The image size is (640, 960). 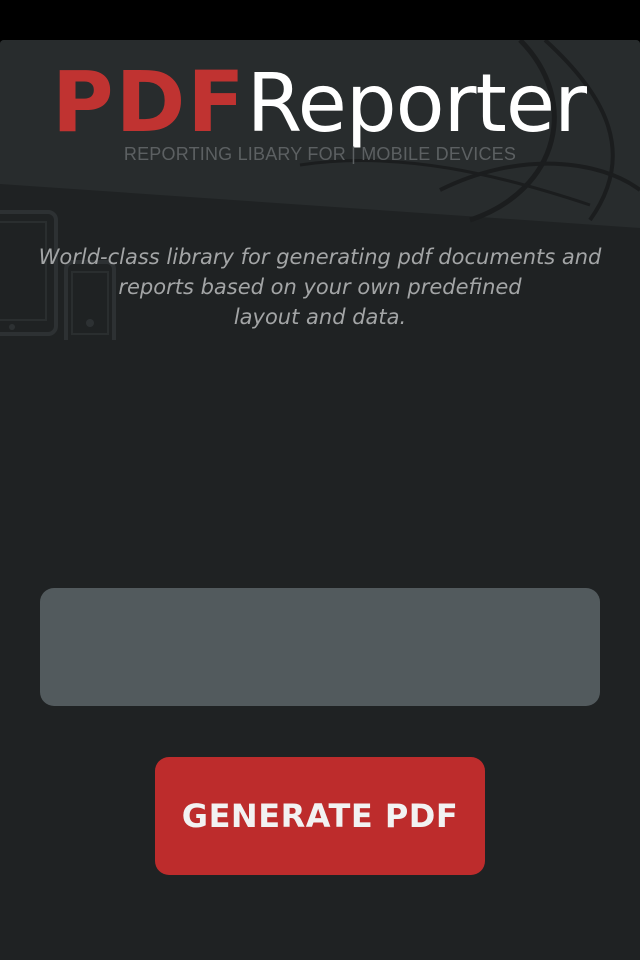 I want to click on description-line: reports based on your own predefined, so click(x=320, y=287).